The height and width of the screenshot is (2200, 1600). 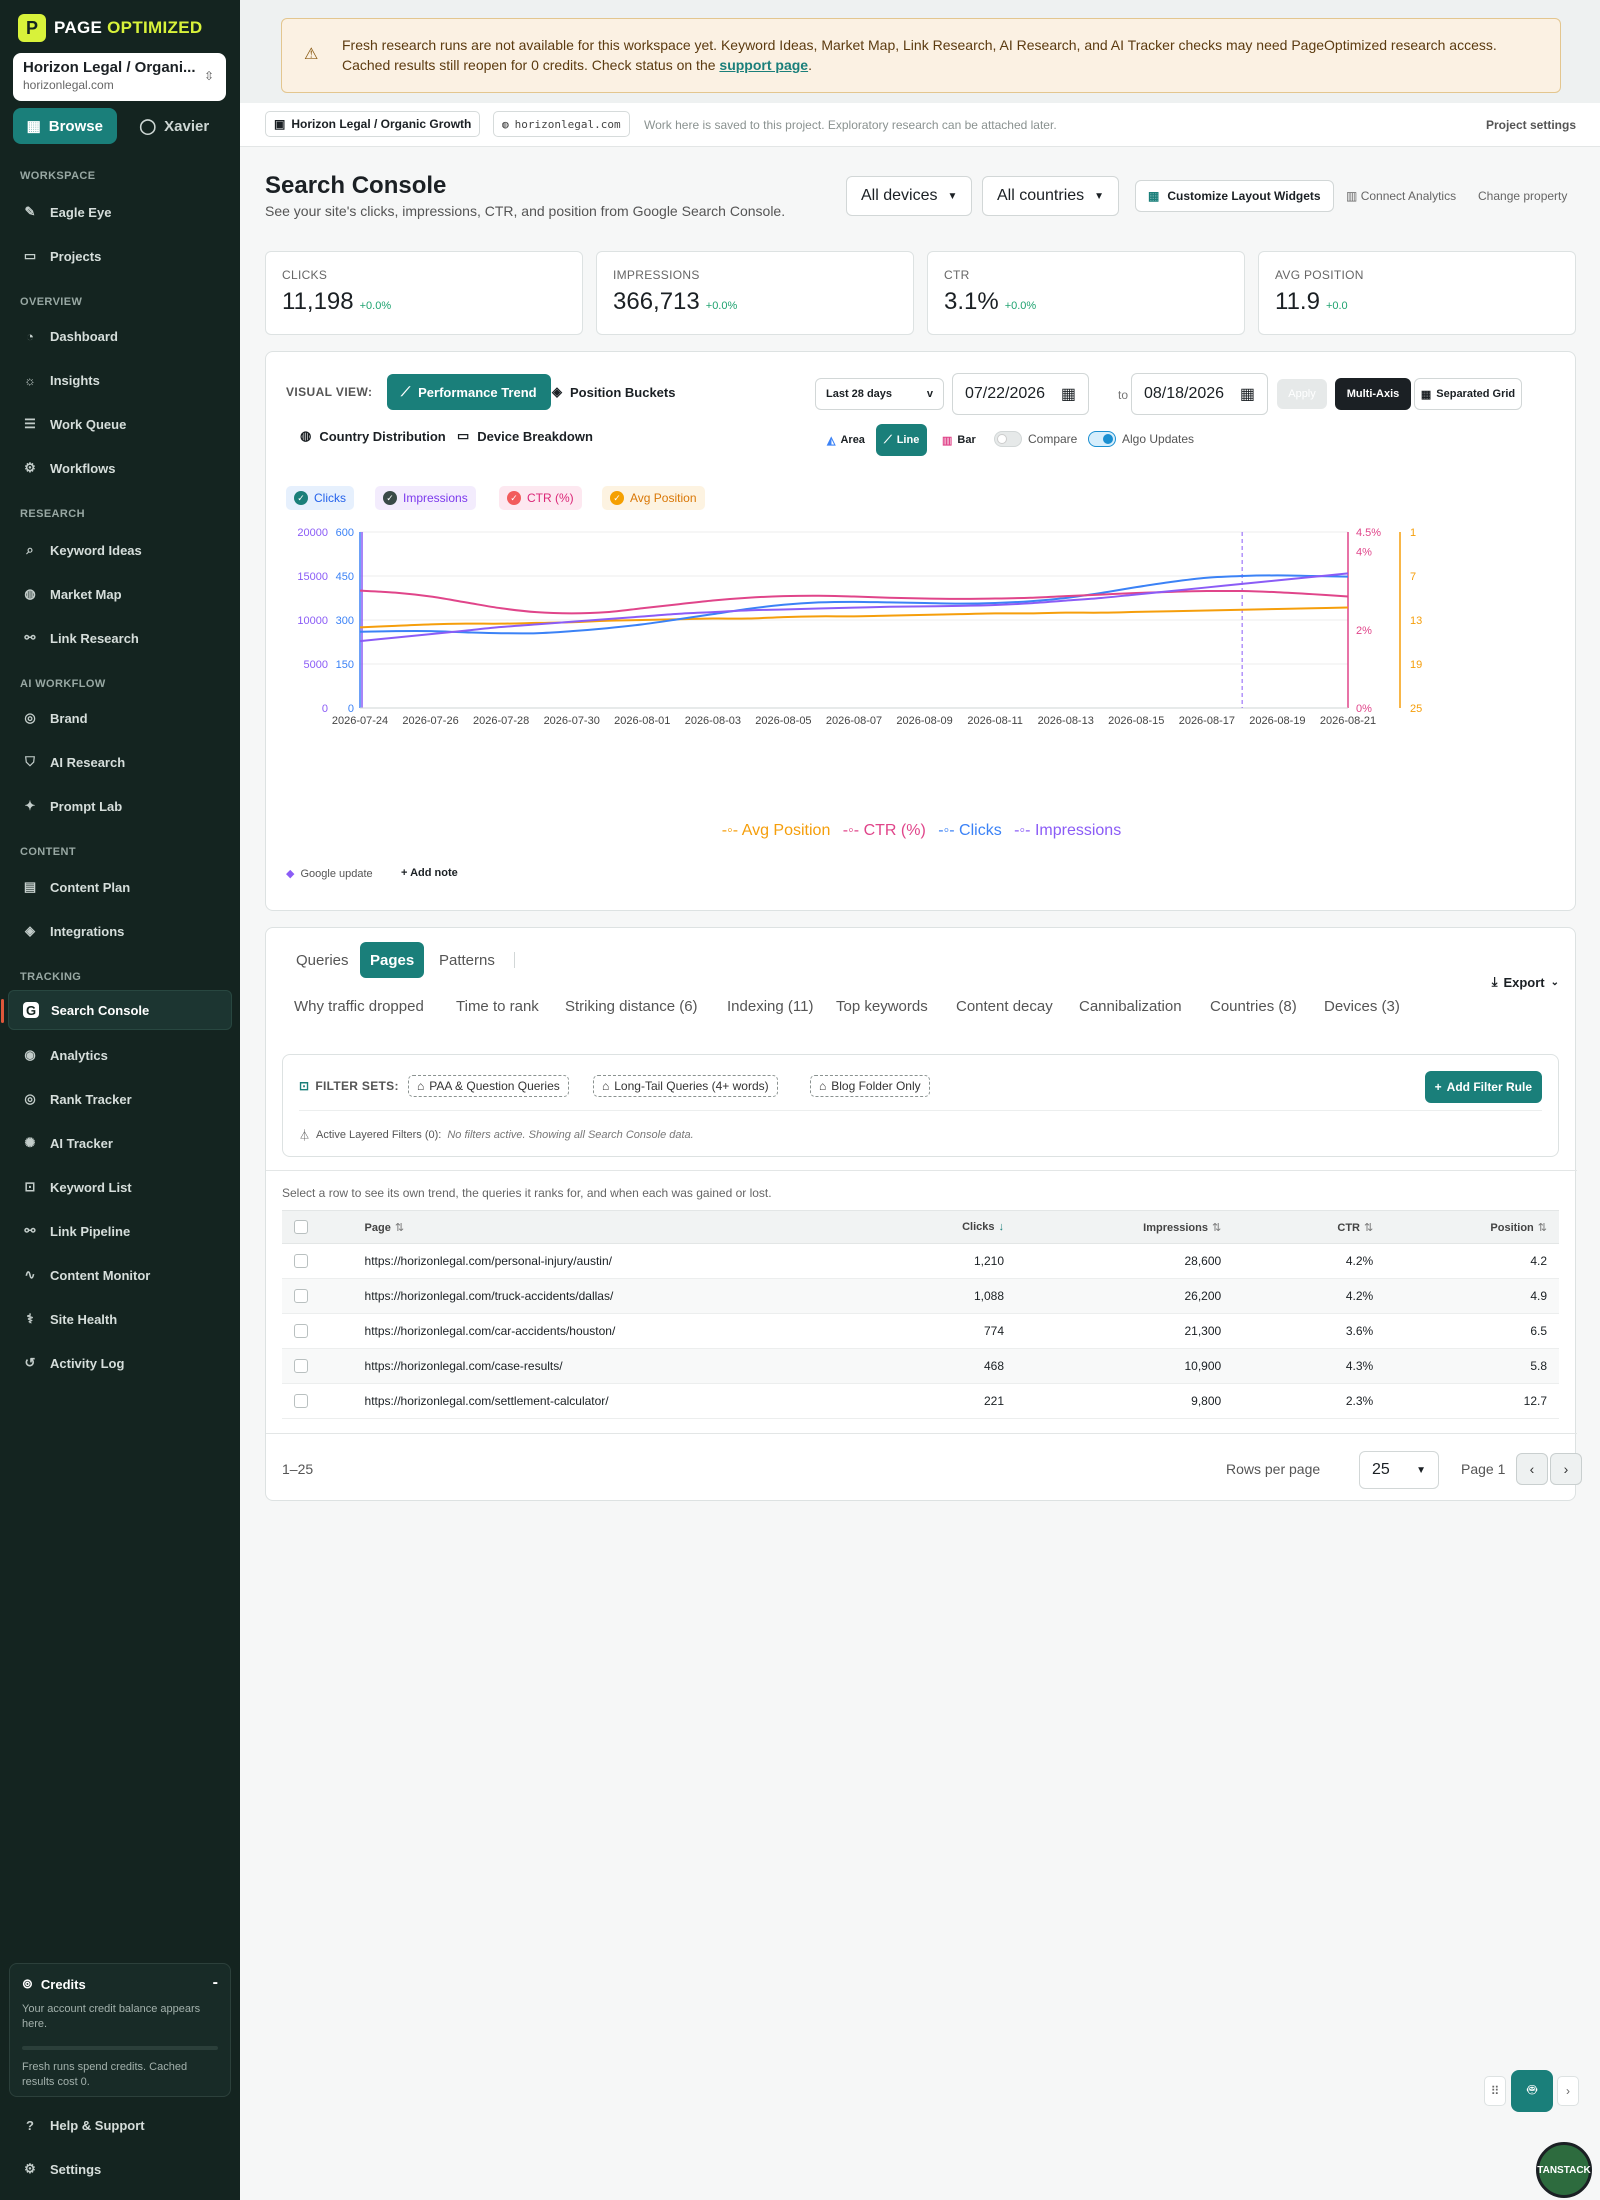 I want to click on connect-analytics-link: ▥ Connect Analytics, so click(x=1401, y=196).